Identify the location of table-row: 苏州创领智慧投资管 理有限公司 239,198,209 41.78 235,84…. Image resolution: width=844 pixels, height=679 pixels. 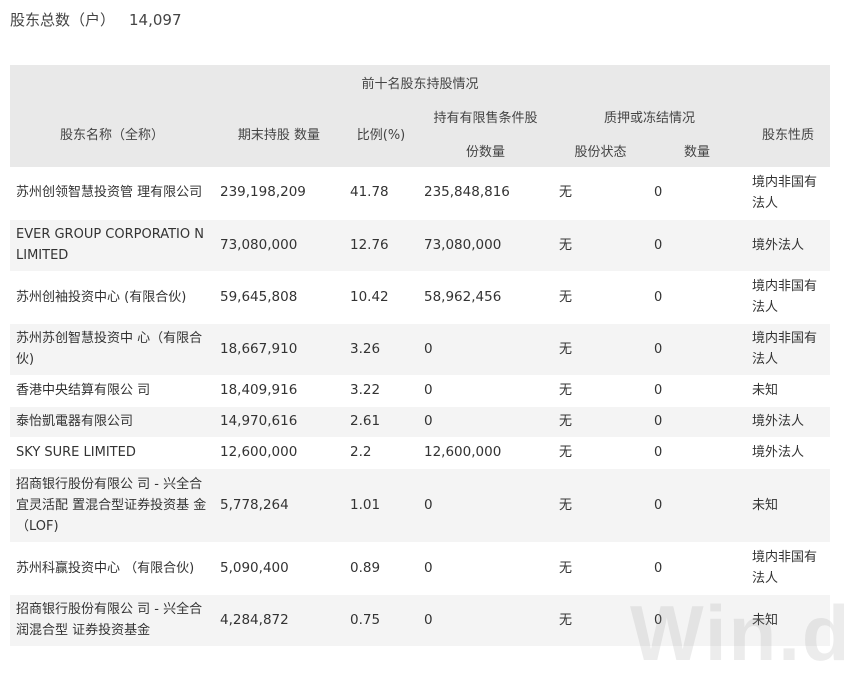
(420, 193).